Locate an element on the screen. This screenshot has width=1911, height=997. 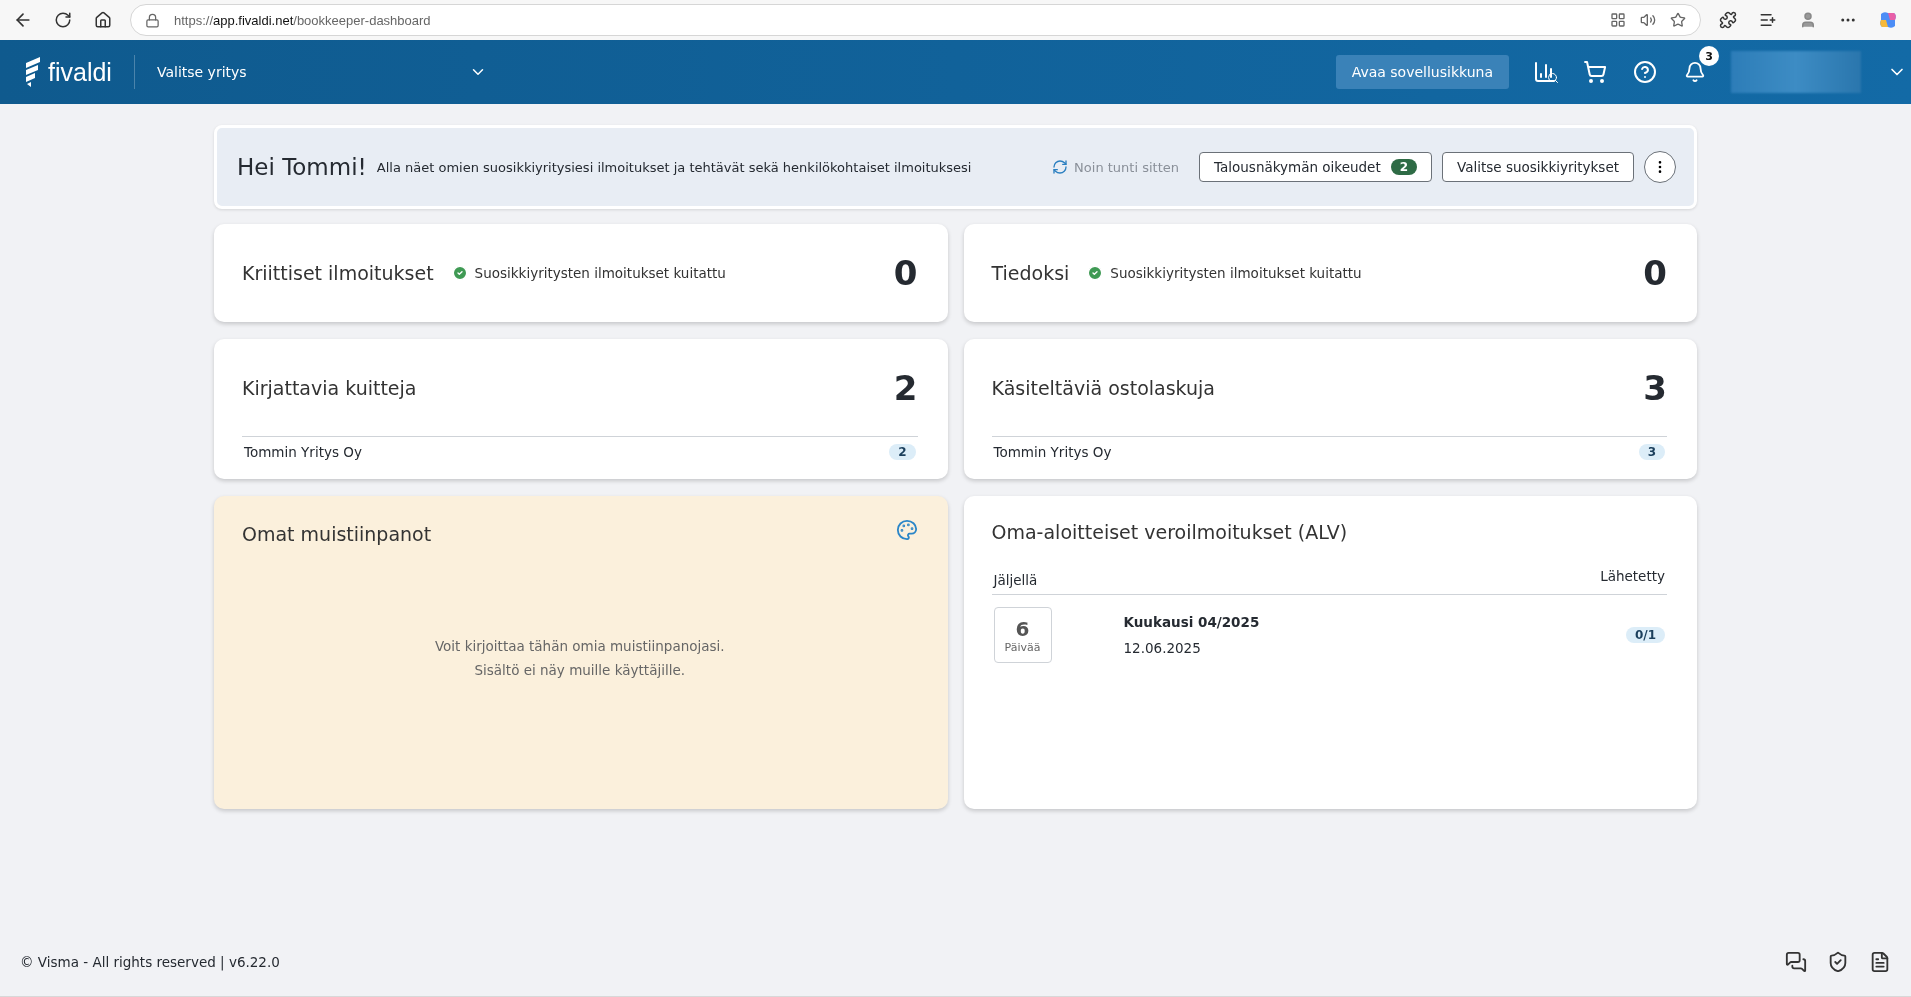
column-header: Jäljellä is located at coordinates (1015, 580).